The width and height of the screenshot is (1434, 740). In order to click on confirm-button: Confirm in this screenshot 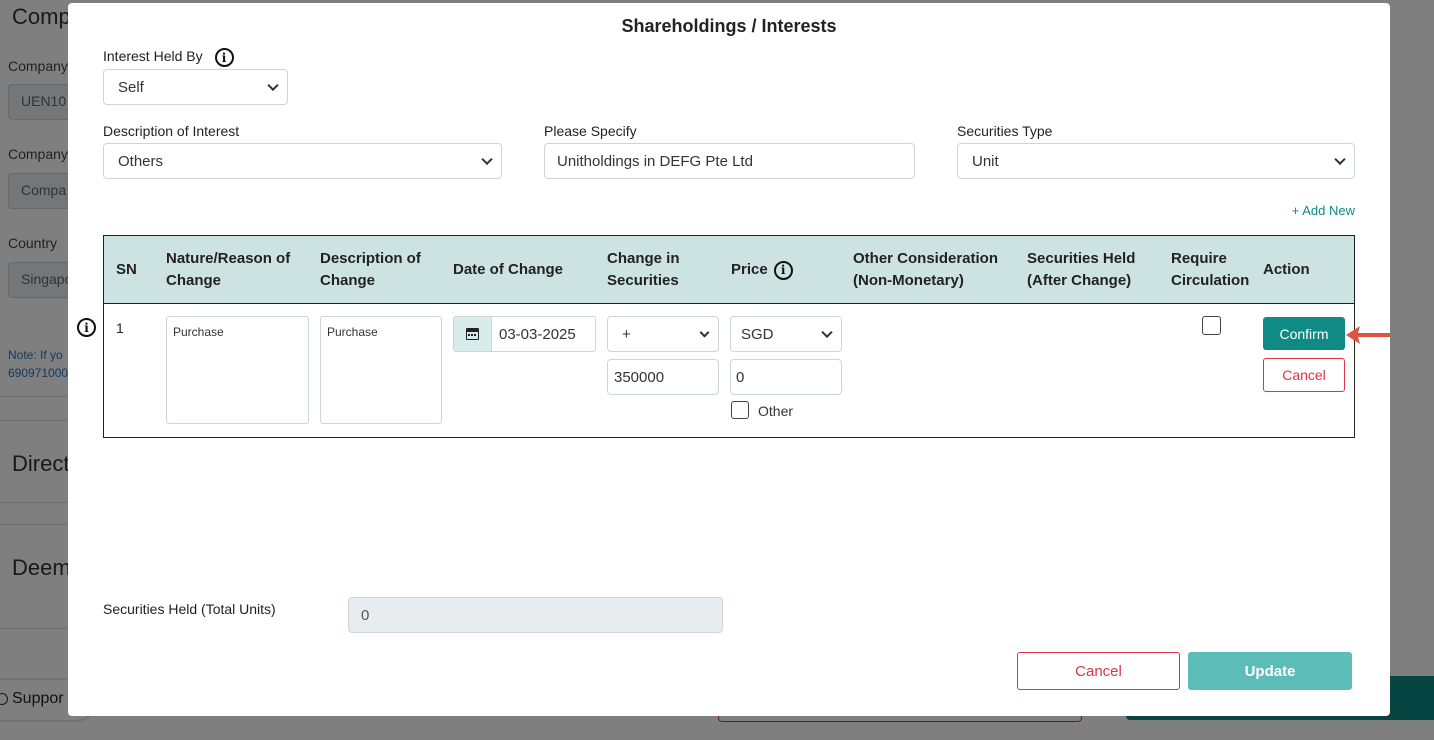, I will do `click(1304, 333)`.